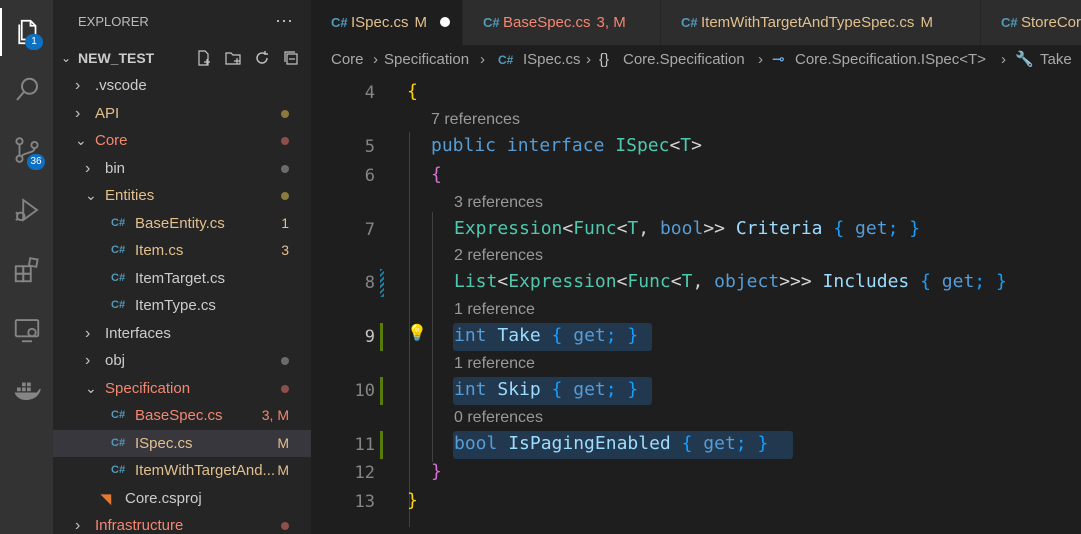  What do you see at coordinates (498, 256) in the screenshot?
I see `codelens-references: 2 references` at bounding box center [498, 256].